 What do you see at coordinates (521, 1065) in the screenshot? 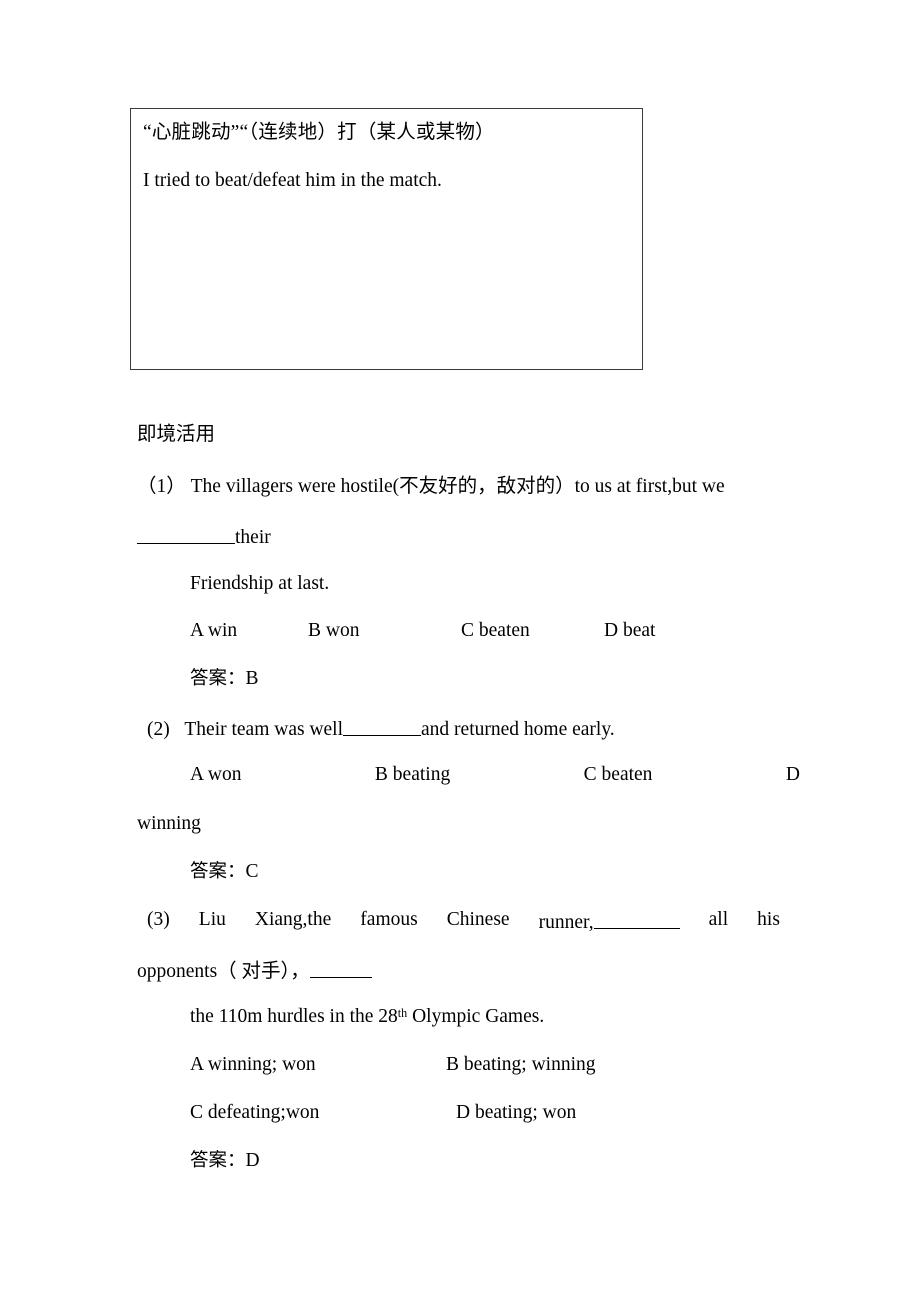
I see `question-3-option-b: B beating; winning` at bounding box center [521, 1065].